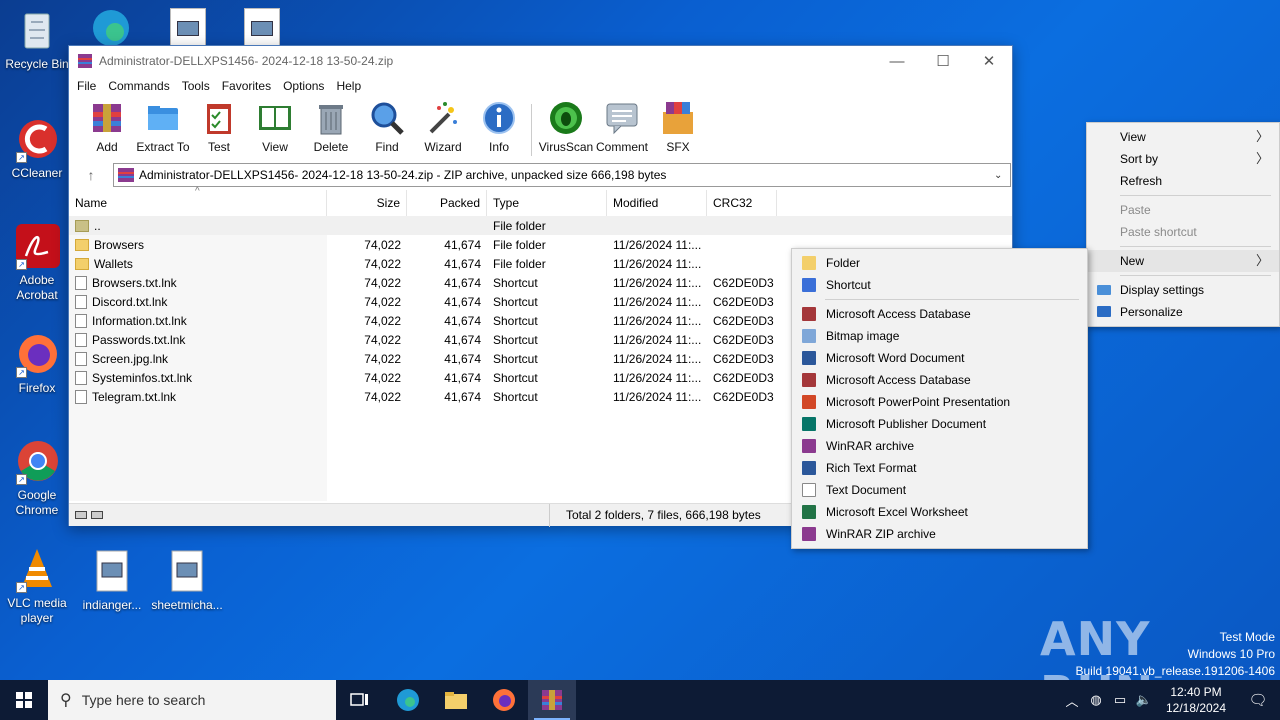 Image resolution: width=1280 pixels, height=720 pixels. What do you see at coordinates (91, 175) in the screenshot?
I see `up-arrow-icon: ↑` at bounding box center [91, 175].